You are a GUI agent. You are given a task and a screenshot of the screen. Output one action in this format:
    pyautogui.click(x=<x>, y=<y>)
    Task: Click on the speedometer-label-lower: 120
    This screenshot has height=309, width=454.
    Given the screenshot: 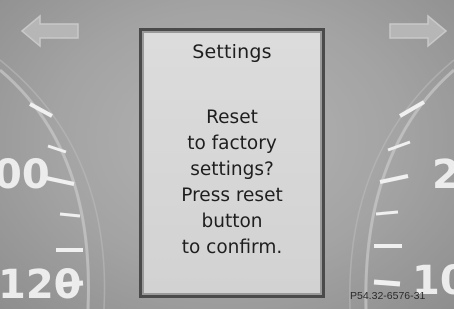 What is the action you would take?
    pyautogui.click(x=41, y=285)
    